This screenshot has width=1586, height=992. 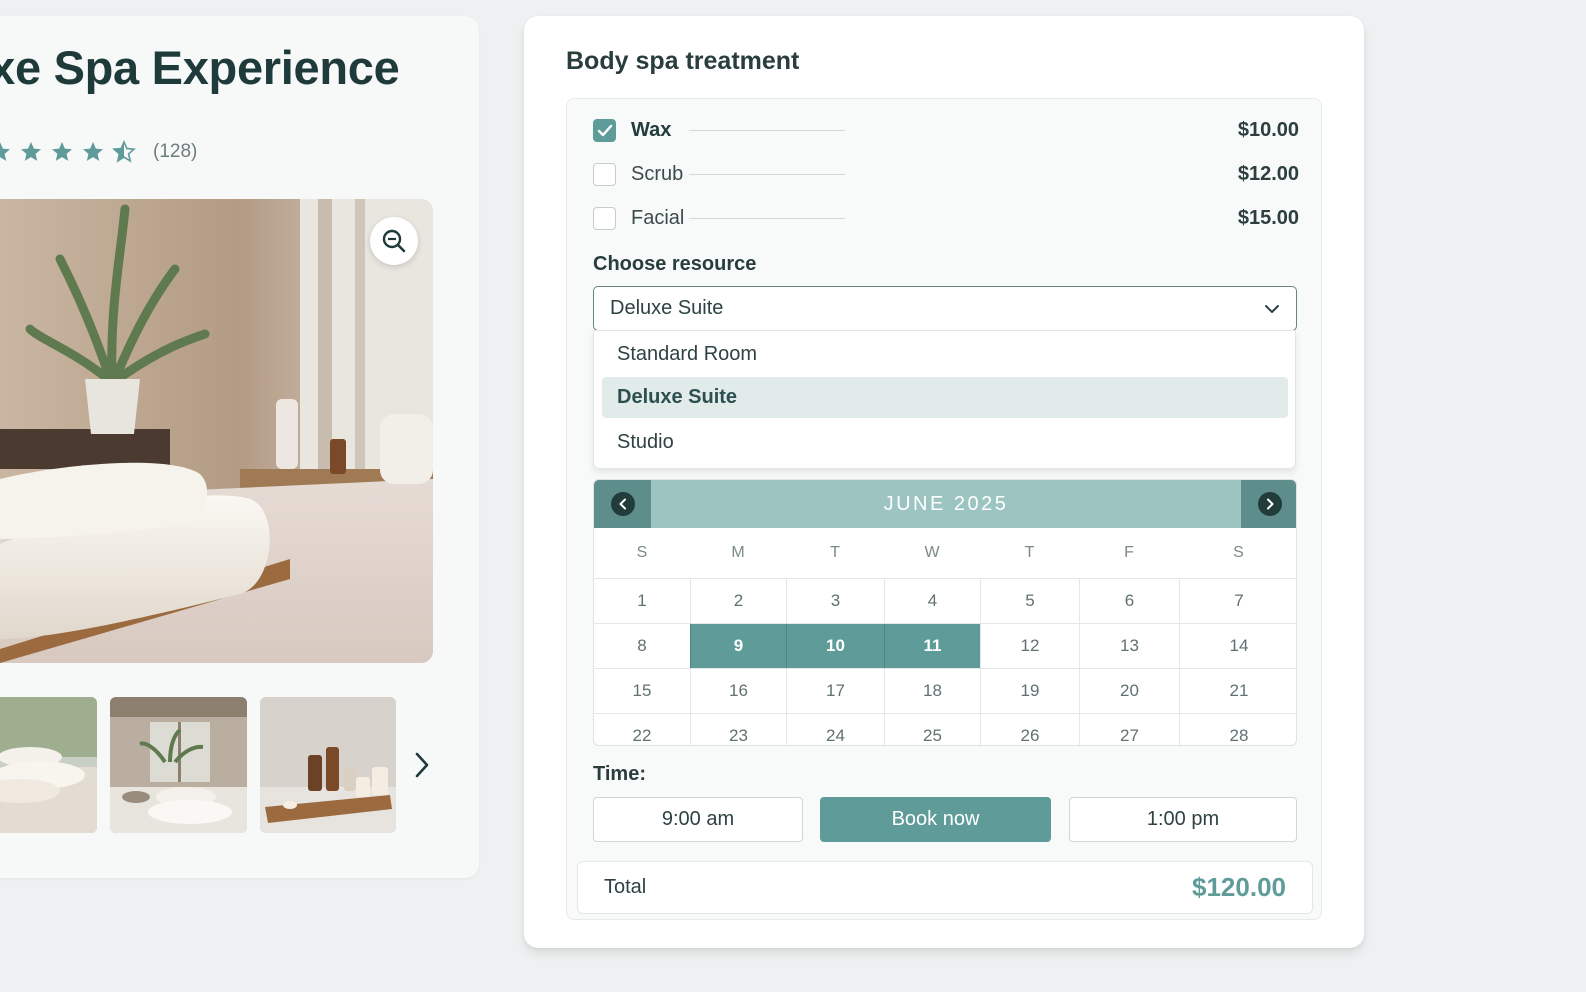 What do you see at coordinates (1272, 308) in the screenshot?
I see `chevron-down-icon` at bounding box center [1272, 308].